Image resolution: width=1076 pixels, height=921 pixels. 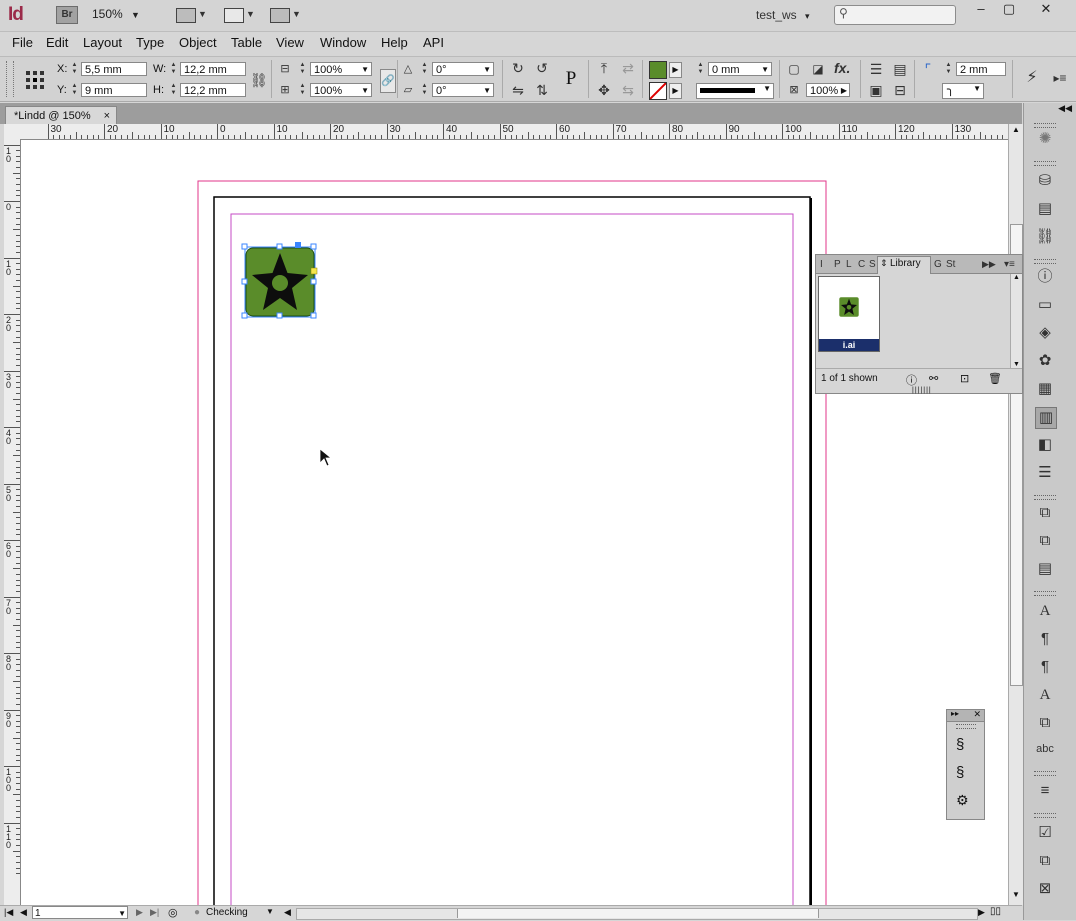 What do you see at coordinates (821, 264) in the screenshot?
I see `tab-i: I` at bounding box center [821, 264].